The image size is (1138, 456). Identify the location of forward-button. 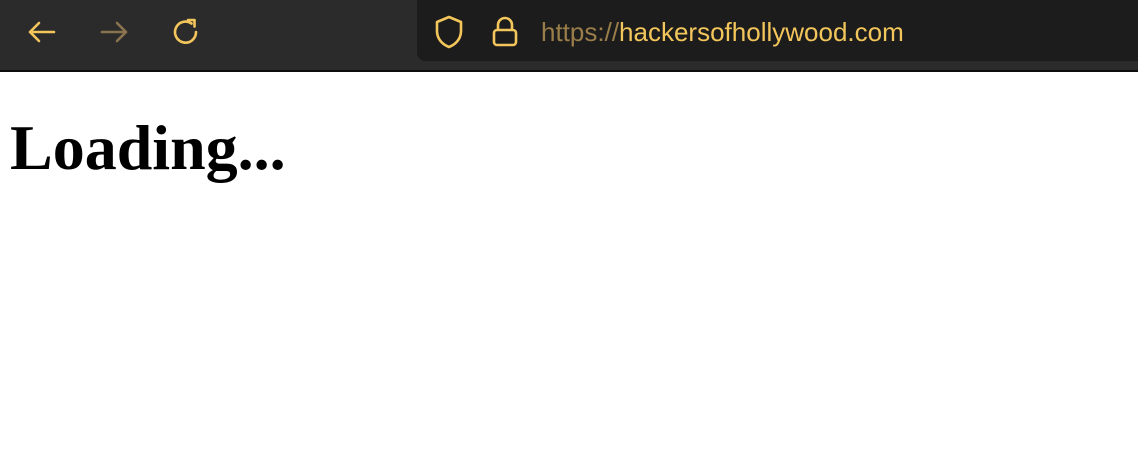
(114, 32).